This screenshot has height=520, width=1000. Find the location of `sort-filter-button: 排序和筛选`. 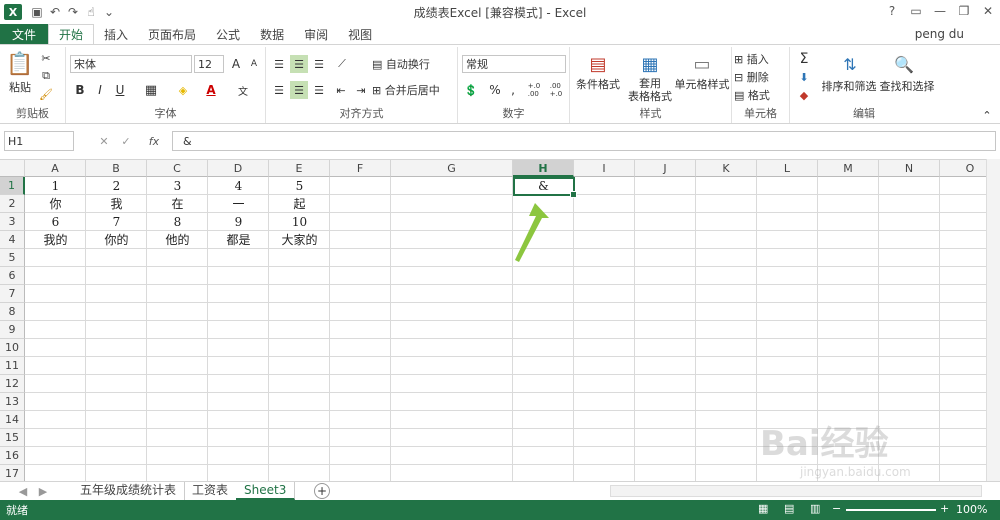

sort-filter-button: 排序和筛选 is located at coordinates (849, 86).